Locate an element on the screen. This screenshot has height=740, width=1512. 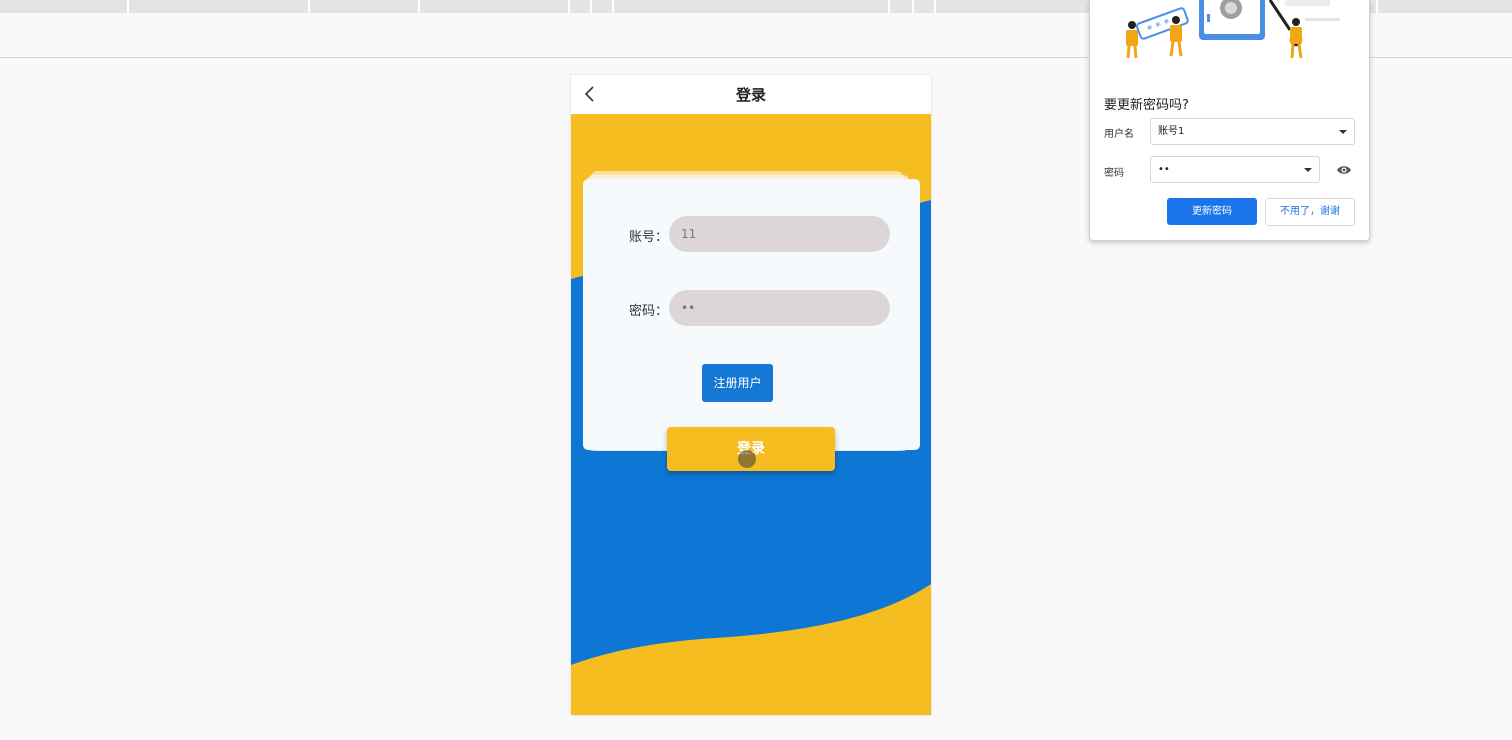
register-button: 注册用户 is located at coordinates (737, 383).